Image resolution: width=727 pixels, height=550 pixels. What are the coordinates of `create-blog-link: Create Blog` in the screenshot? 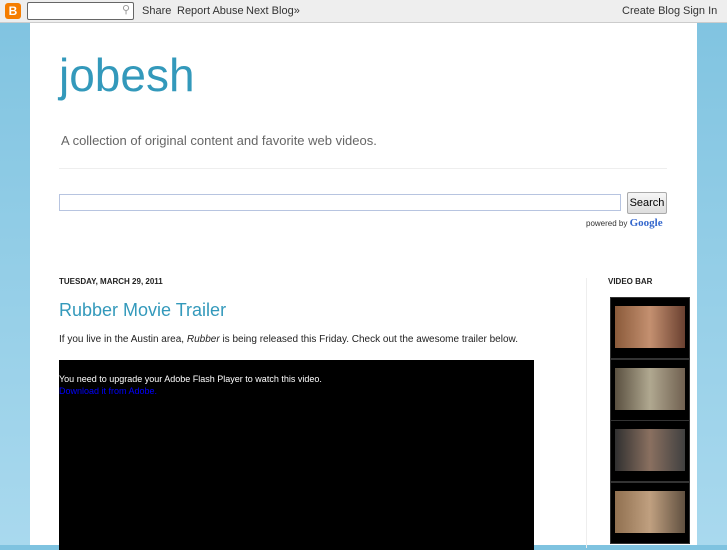 It's located at (651, 11).